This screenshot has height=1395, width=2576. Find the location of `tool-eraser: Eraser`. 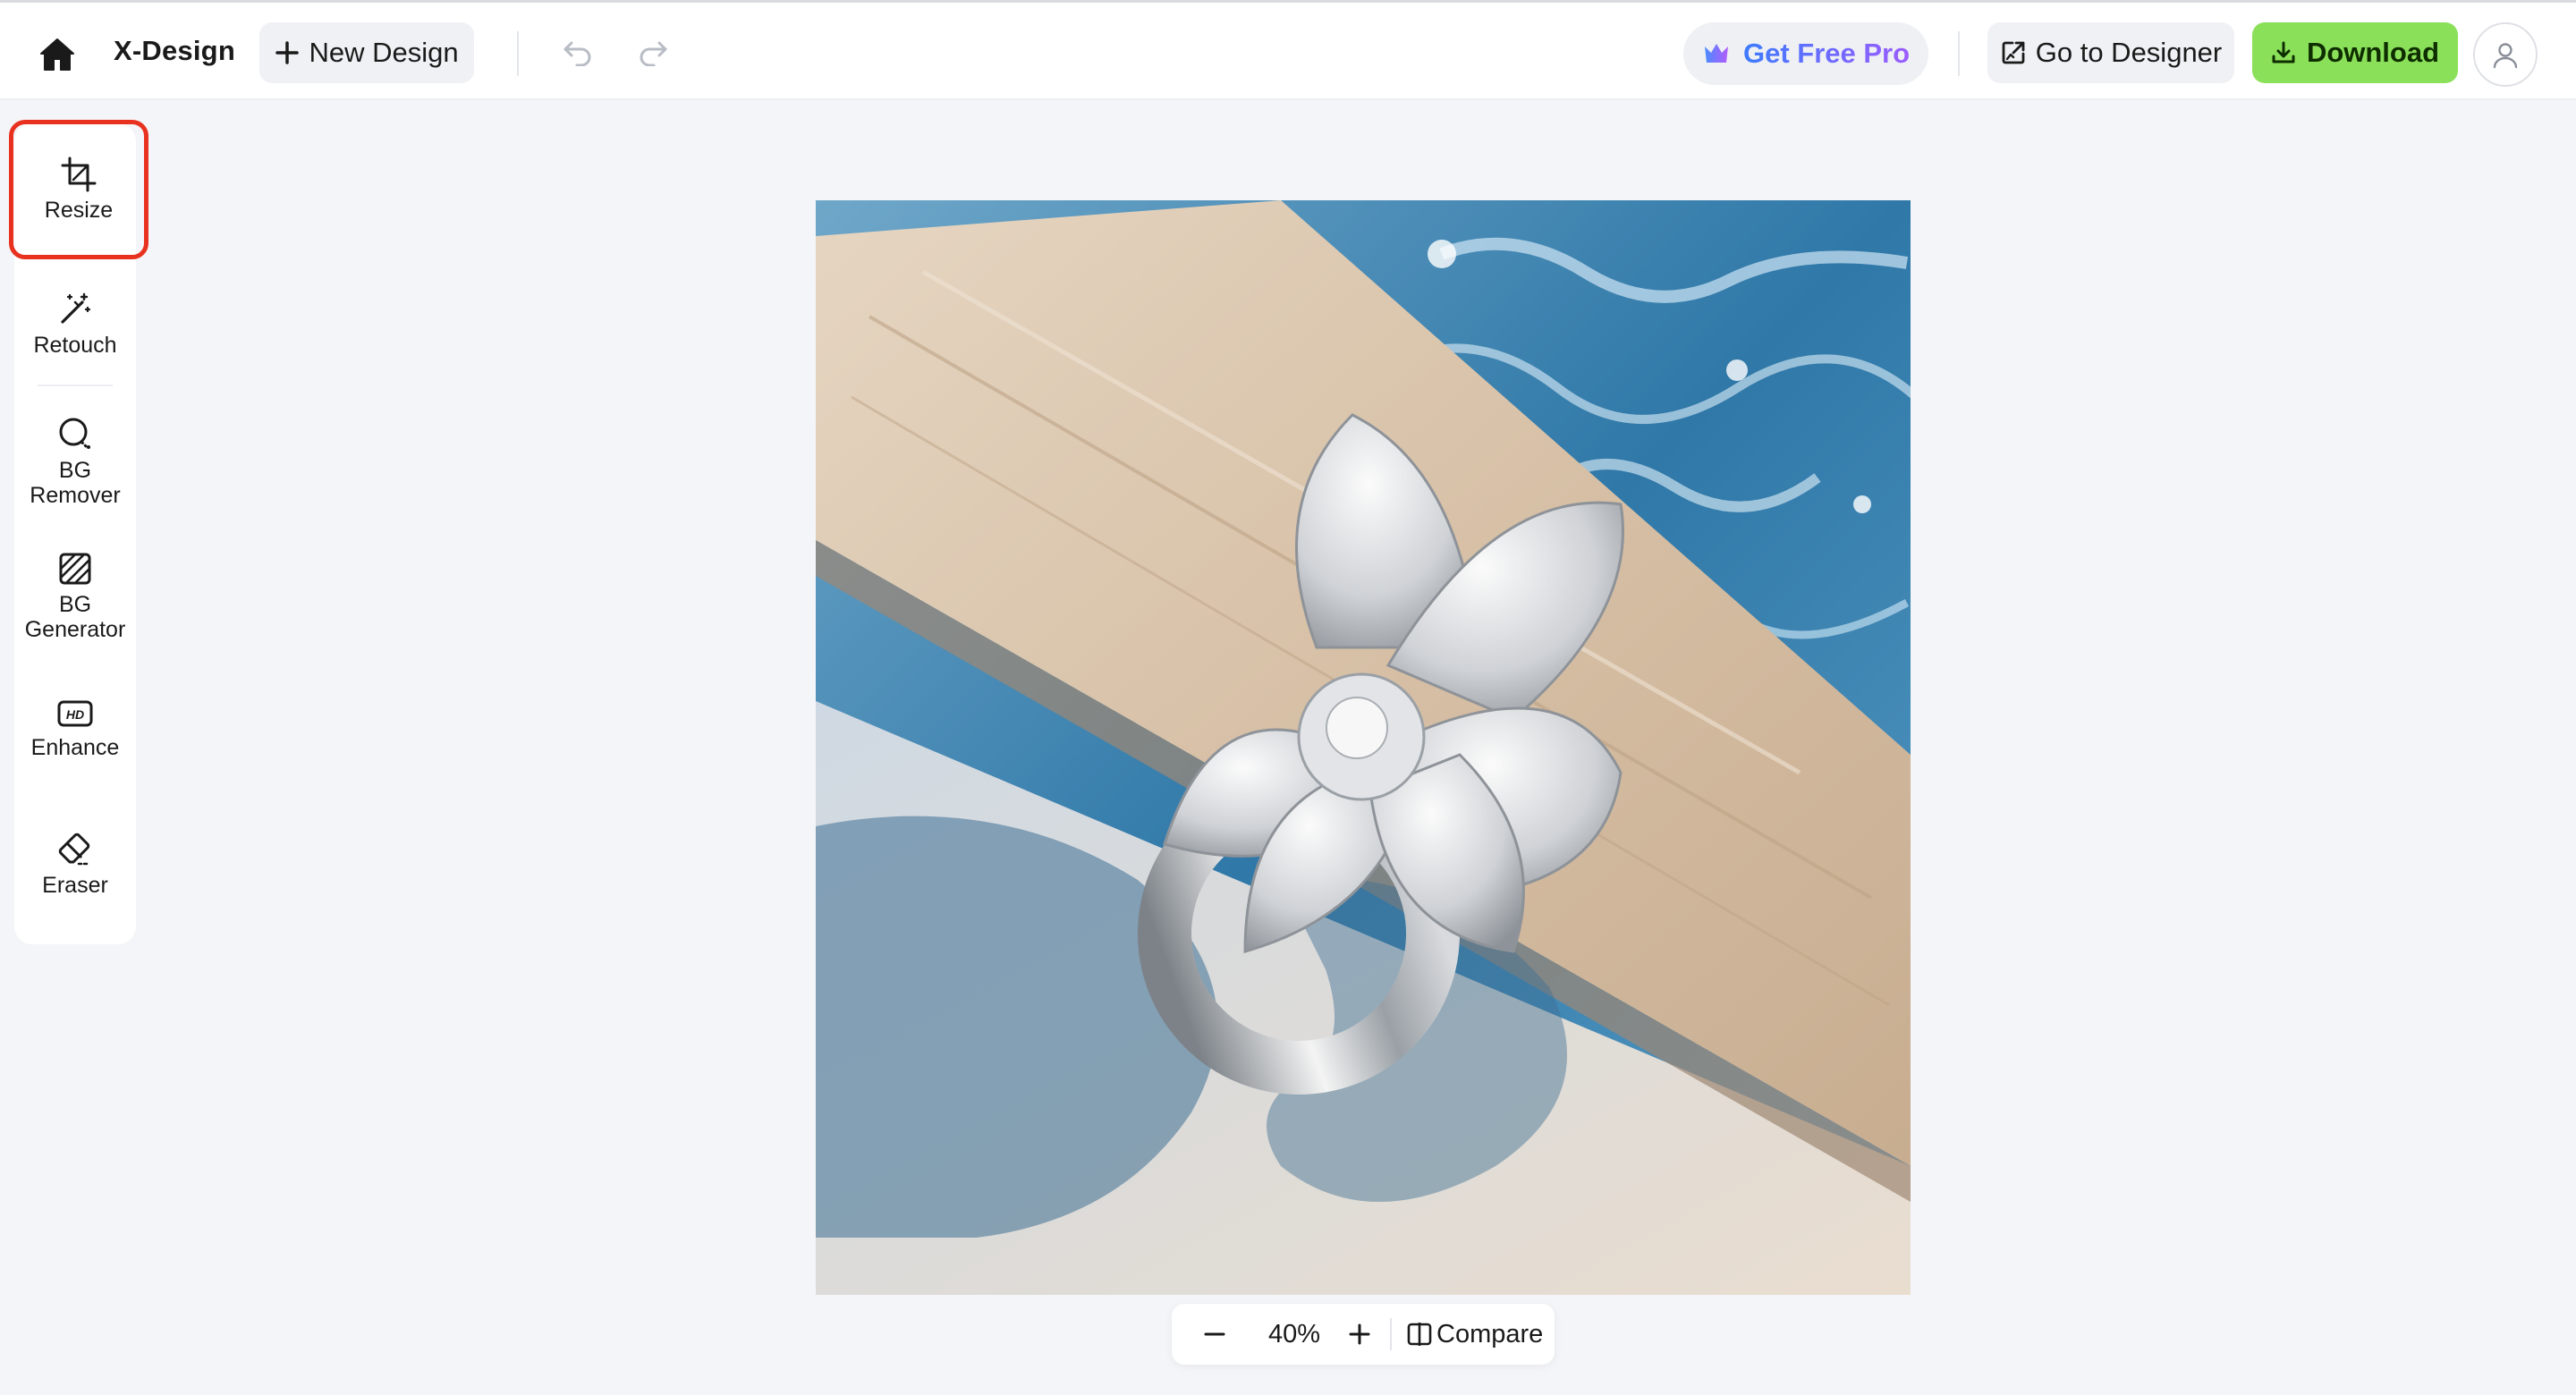

tool-eraser: Eraser is located at coordinates (75, 865).